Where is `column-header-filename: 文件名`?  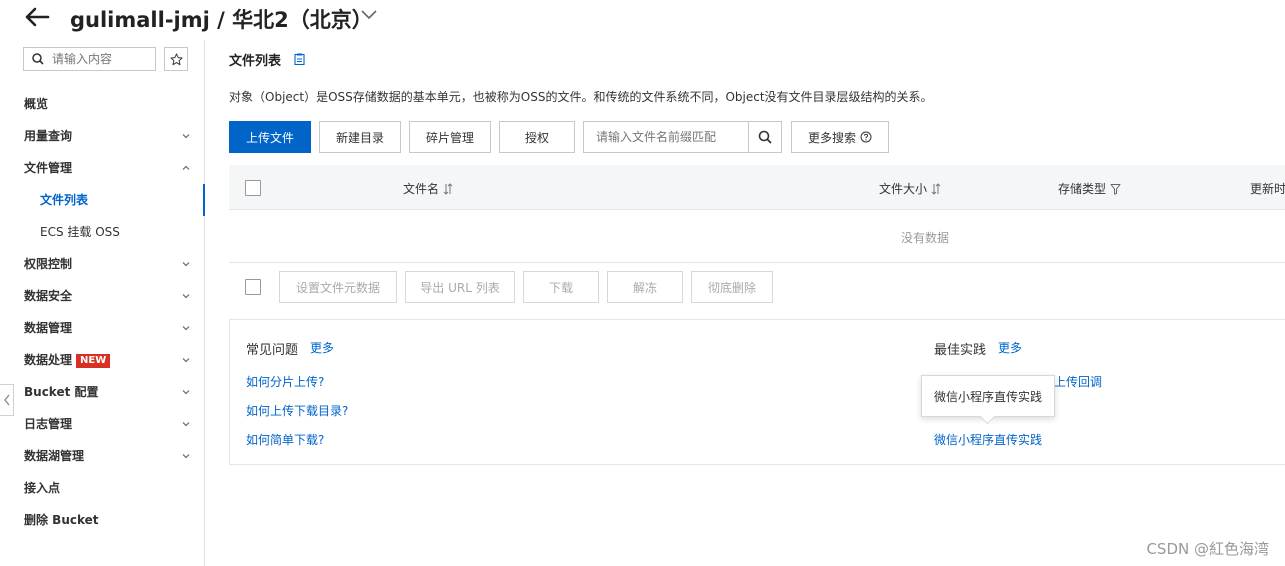
column-header-filename: 文件名 is located at coordinates (428, 188).